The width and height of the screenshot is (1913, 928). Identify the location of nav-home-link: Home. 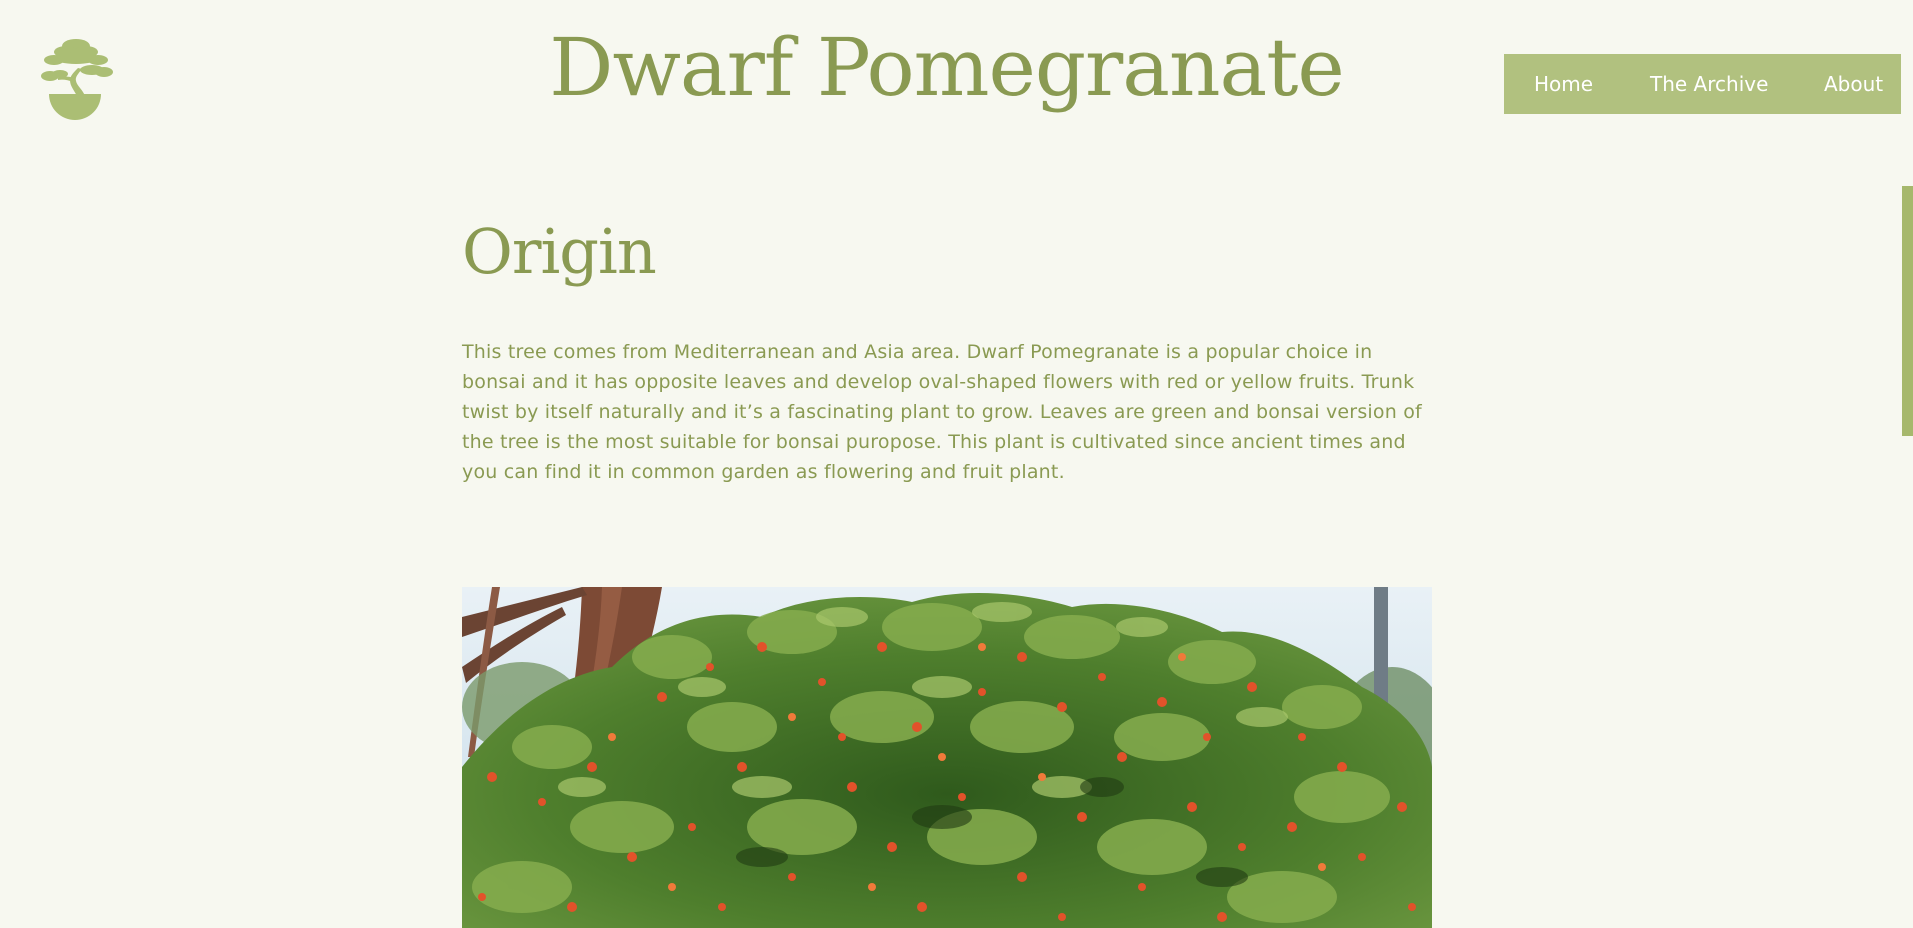
(1563, 84).